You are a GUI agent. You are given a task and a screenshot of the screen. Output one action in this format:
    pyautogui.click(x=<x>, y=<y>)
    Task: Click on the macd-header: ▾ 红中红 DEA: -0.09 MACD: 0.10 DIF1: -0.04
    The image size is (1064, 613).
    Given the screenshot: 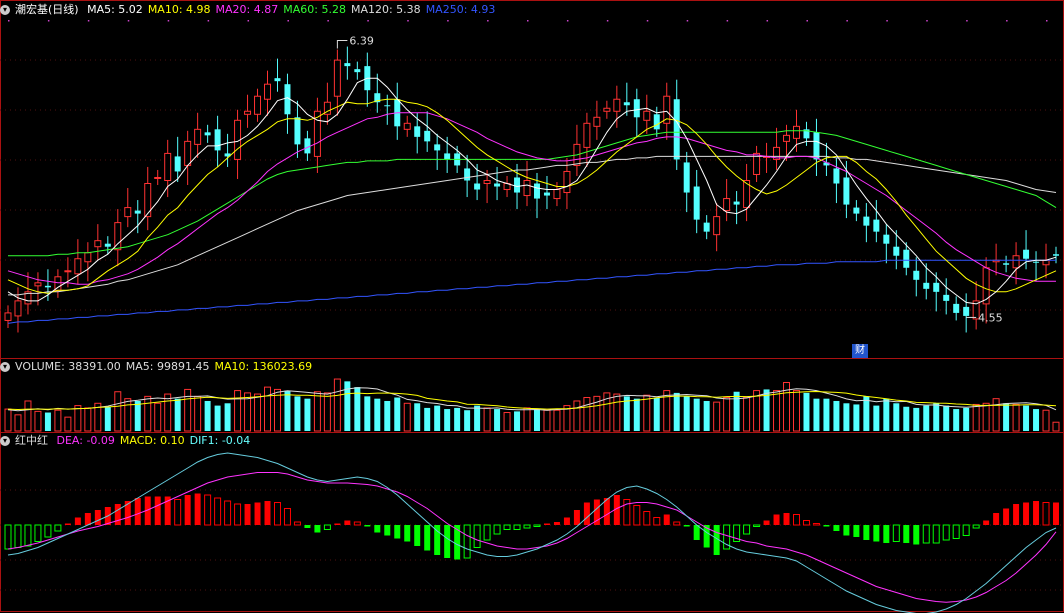 What is the action you would take?
    pyautogui.click(x=130, y=441)
    